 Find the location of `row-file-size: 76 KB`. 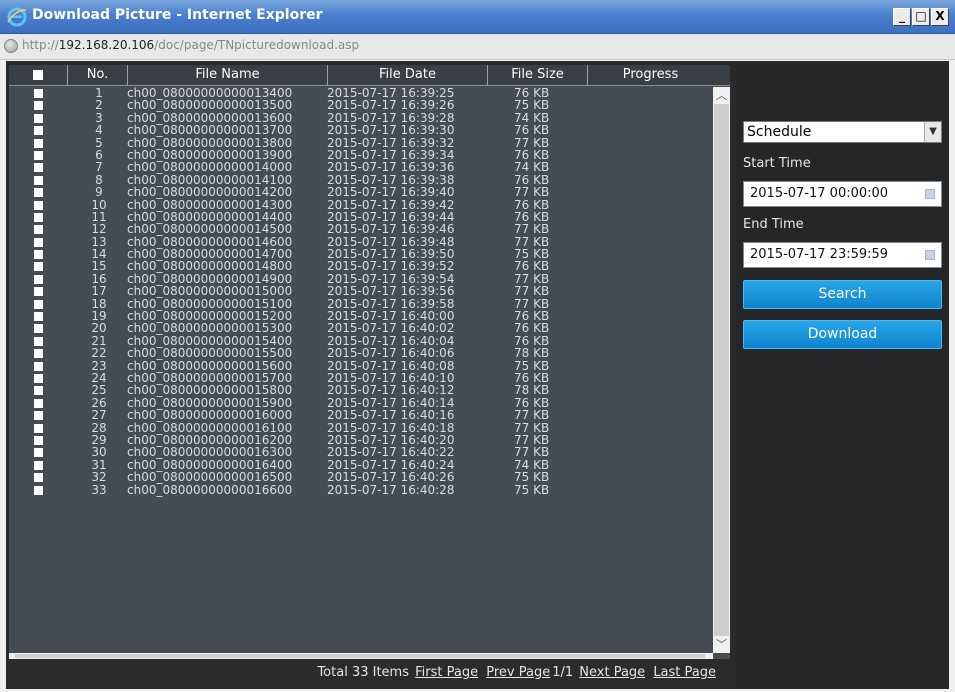

row-file-size: 76 KB is located at coordinates (532, 204).